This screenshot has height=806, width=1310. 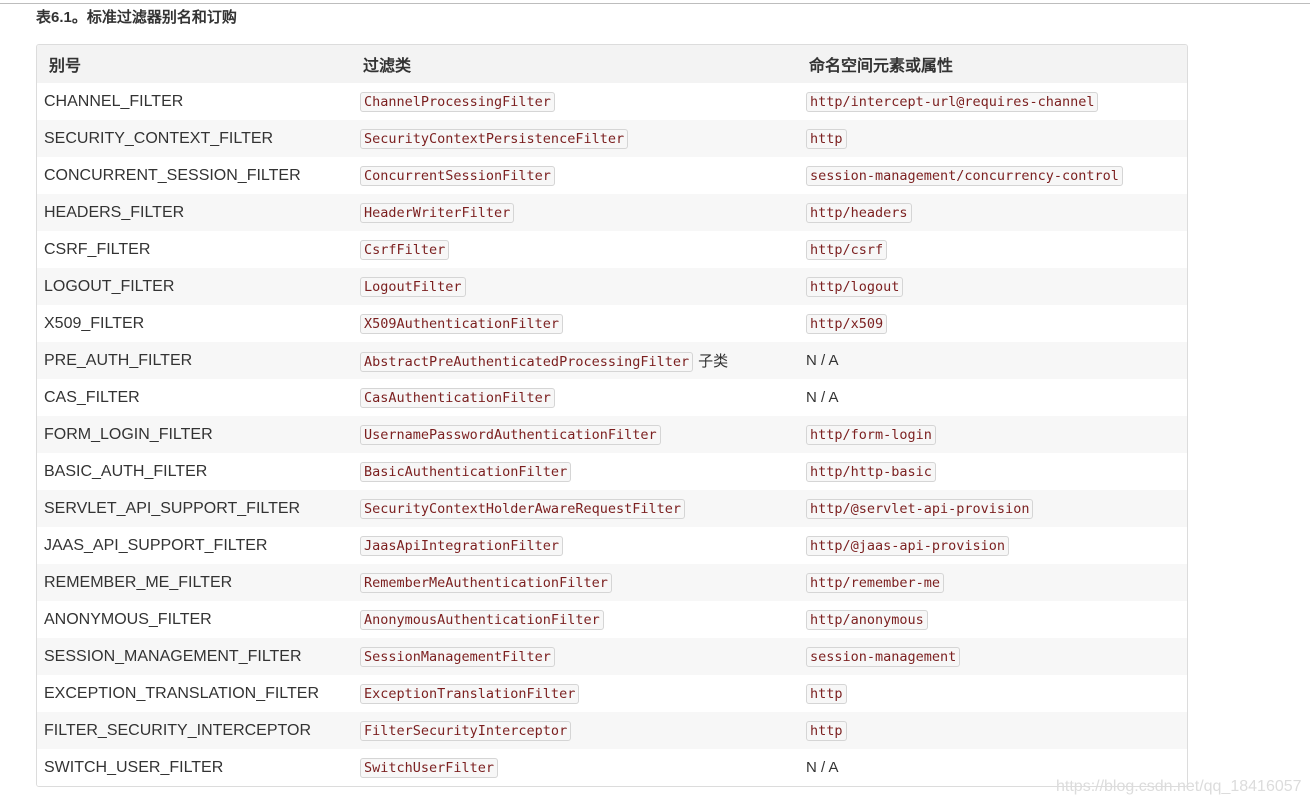 I want to click on filter-class-cell: ExceptionTranslationFilter, so click(x=583, y=693).